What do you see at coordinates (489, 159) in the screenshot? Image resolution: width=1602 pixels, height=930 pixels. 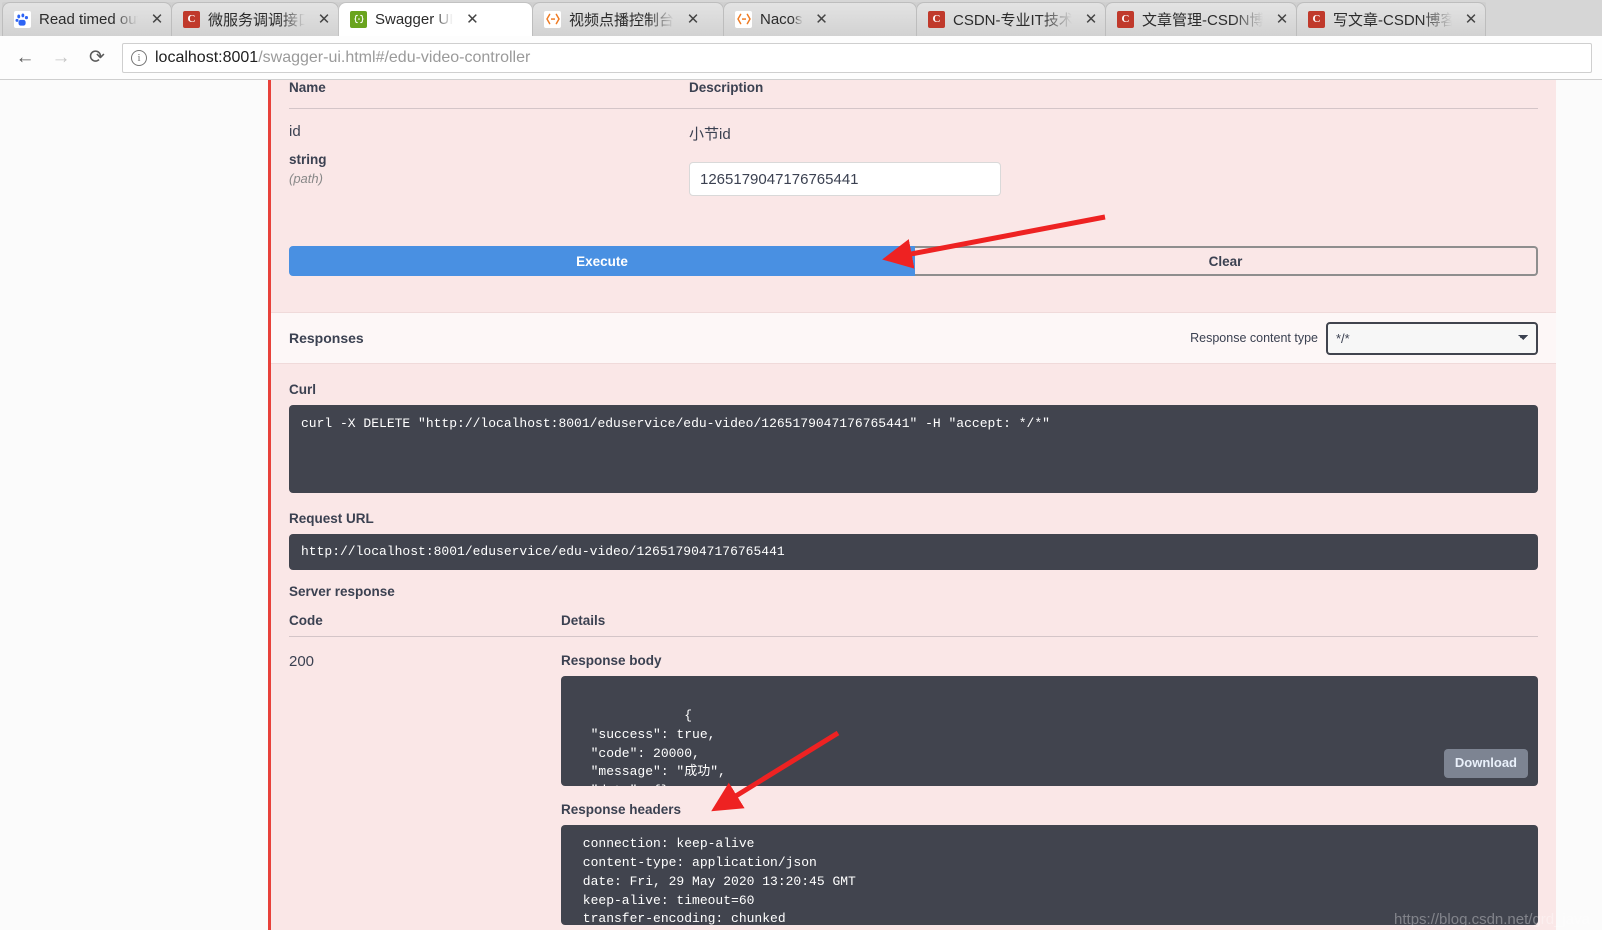 I see `parameter-name-cell: id string (path)` at bounding box center [489, 159].